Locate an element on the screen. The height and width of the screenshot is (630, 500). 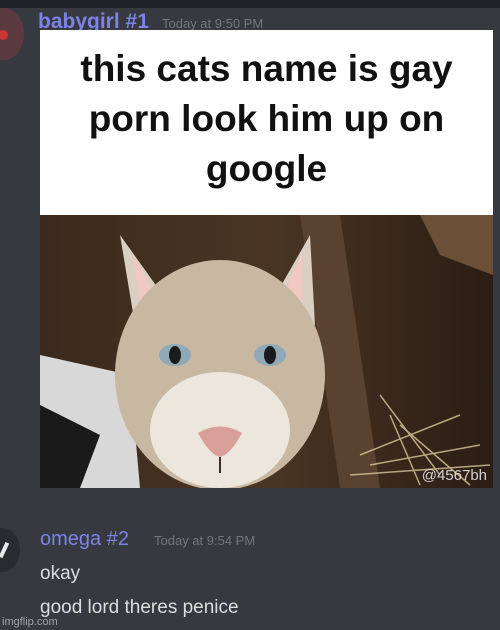
message-timestamp: Today at 9:54 PM is located at coordinates (205, 540).